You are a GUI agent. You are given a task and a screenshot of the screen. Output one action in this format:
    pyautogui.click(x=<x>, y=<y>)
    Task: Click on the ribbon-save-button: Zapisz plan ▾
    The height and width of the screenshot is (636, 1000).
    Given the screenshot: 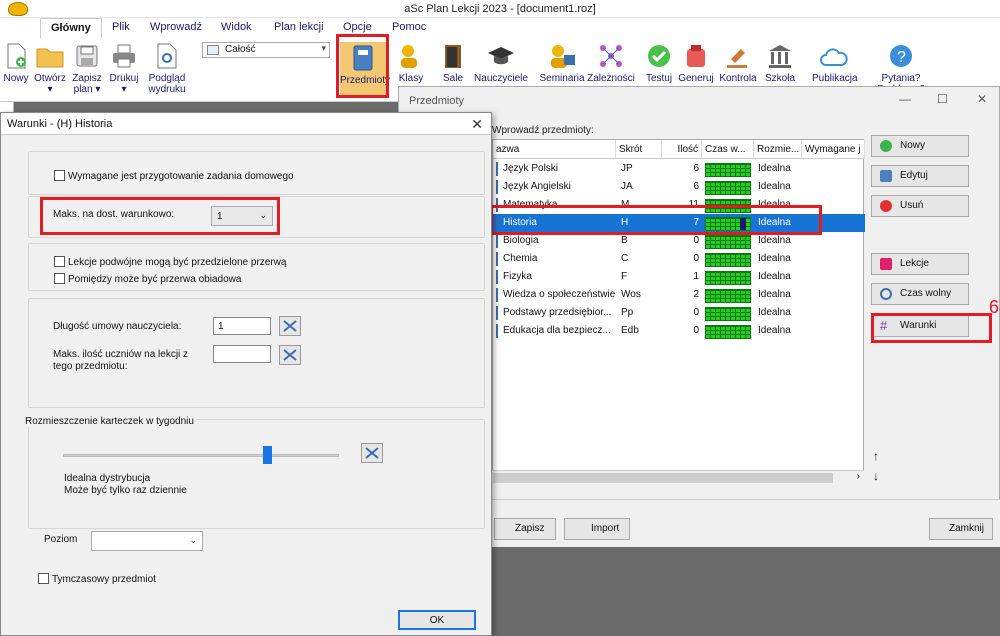 What is the action you would take?
    pyautogui.click(x=87, y=68)
    